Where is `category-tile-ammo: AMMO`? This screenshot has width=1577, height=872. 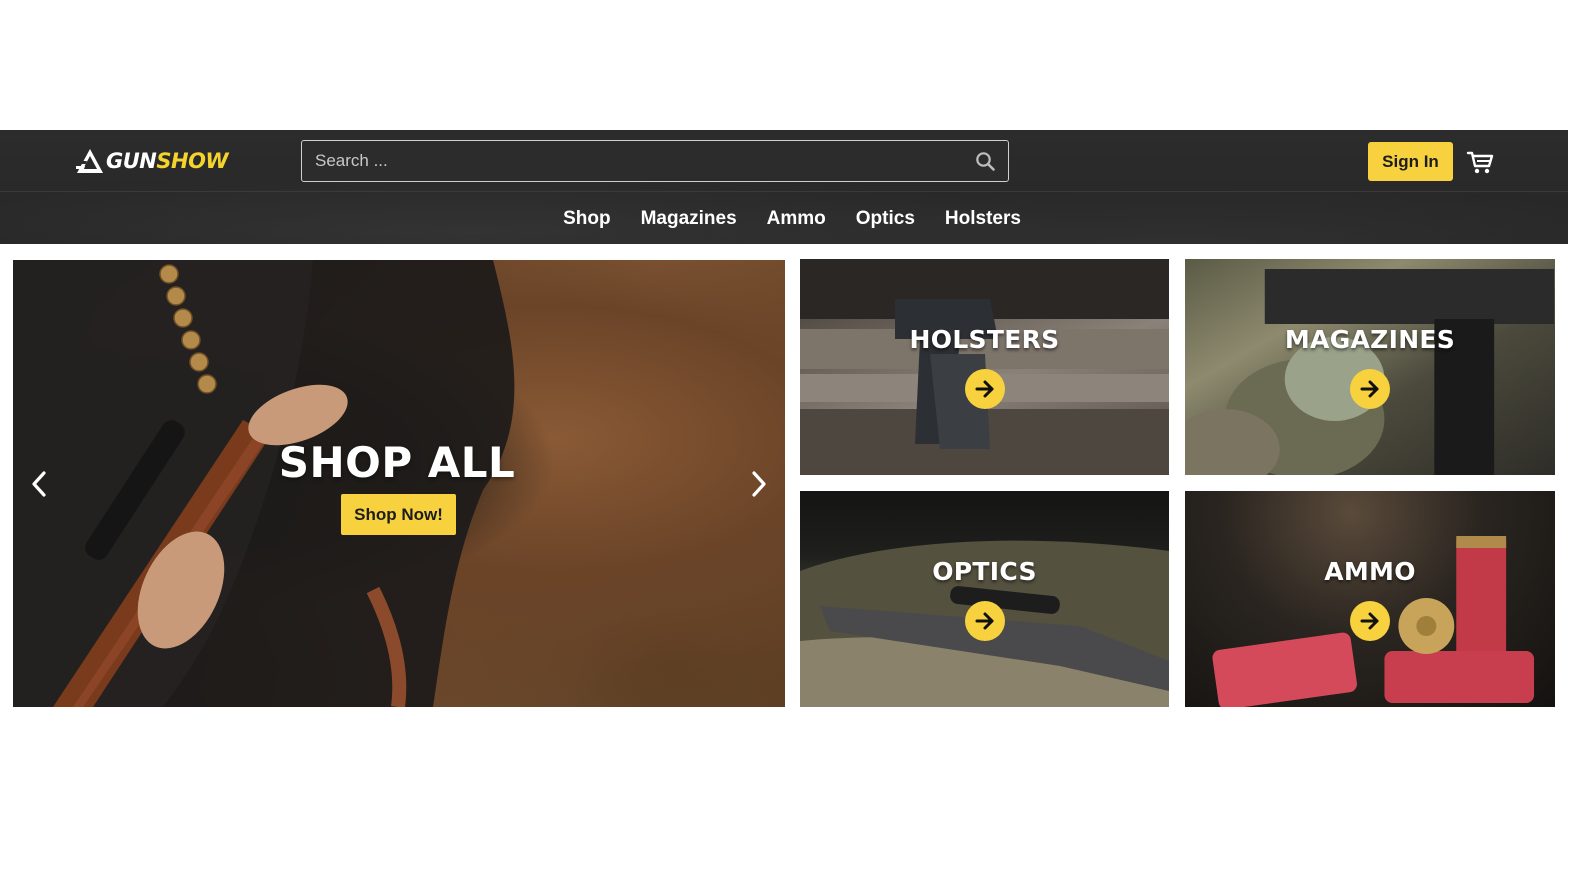 category-tile-ammo: AMMO is located at coordinates (1370, 599).